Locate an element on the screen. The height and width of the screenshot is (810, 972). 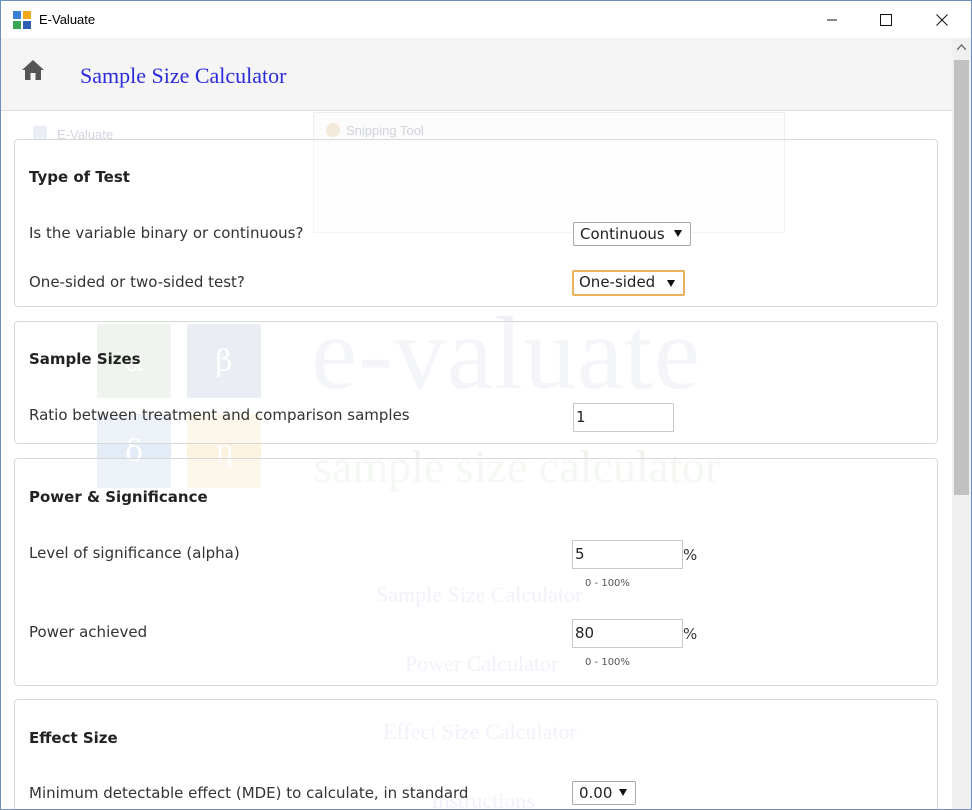
ghost-app-icon is located at coordinates (40, 133).